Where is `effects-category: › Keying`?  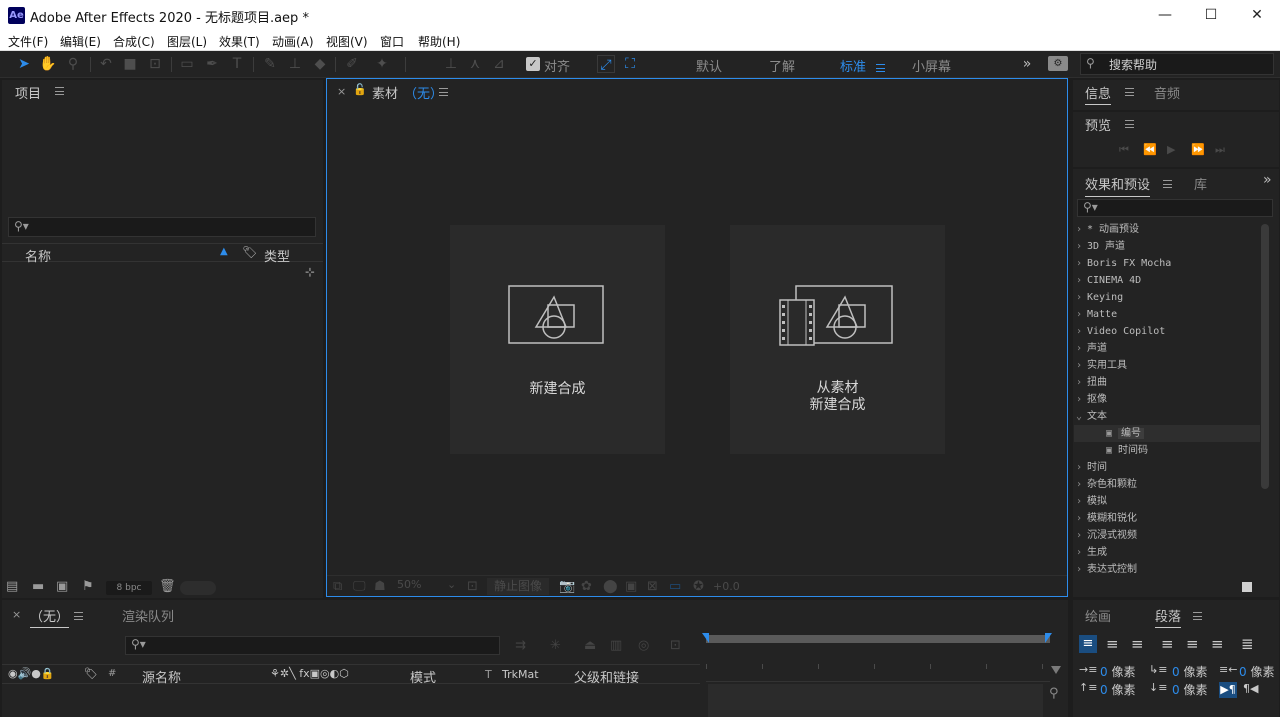 effects-category: › Keying is located at coordinates (1099, 297).